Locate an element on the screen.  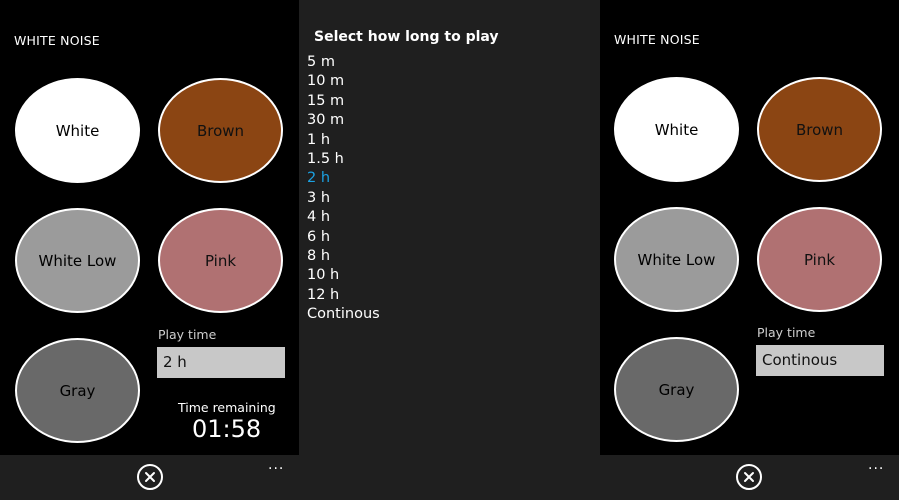
duration-option: 5 m is located at coordinates (343, 62).